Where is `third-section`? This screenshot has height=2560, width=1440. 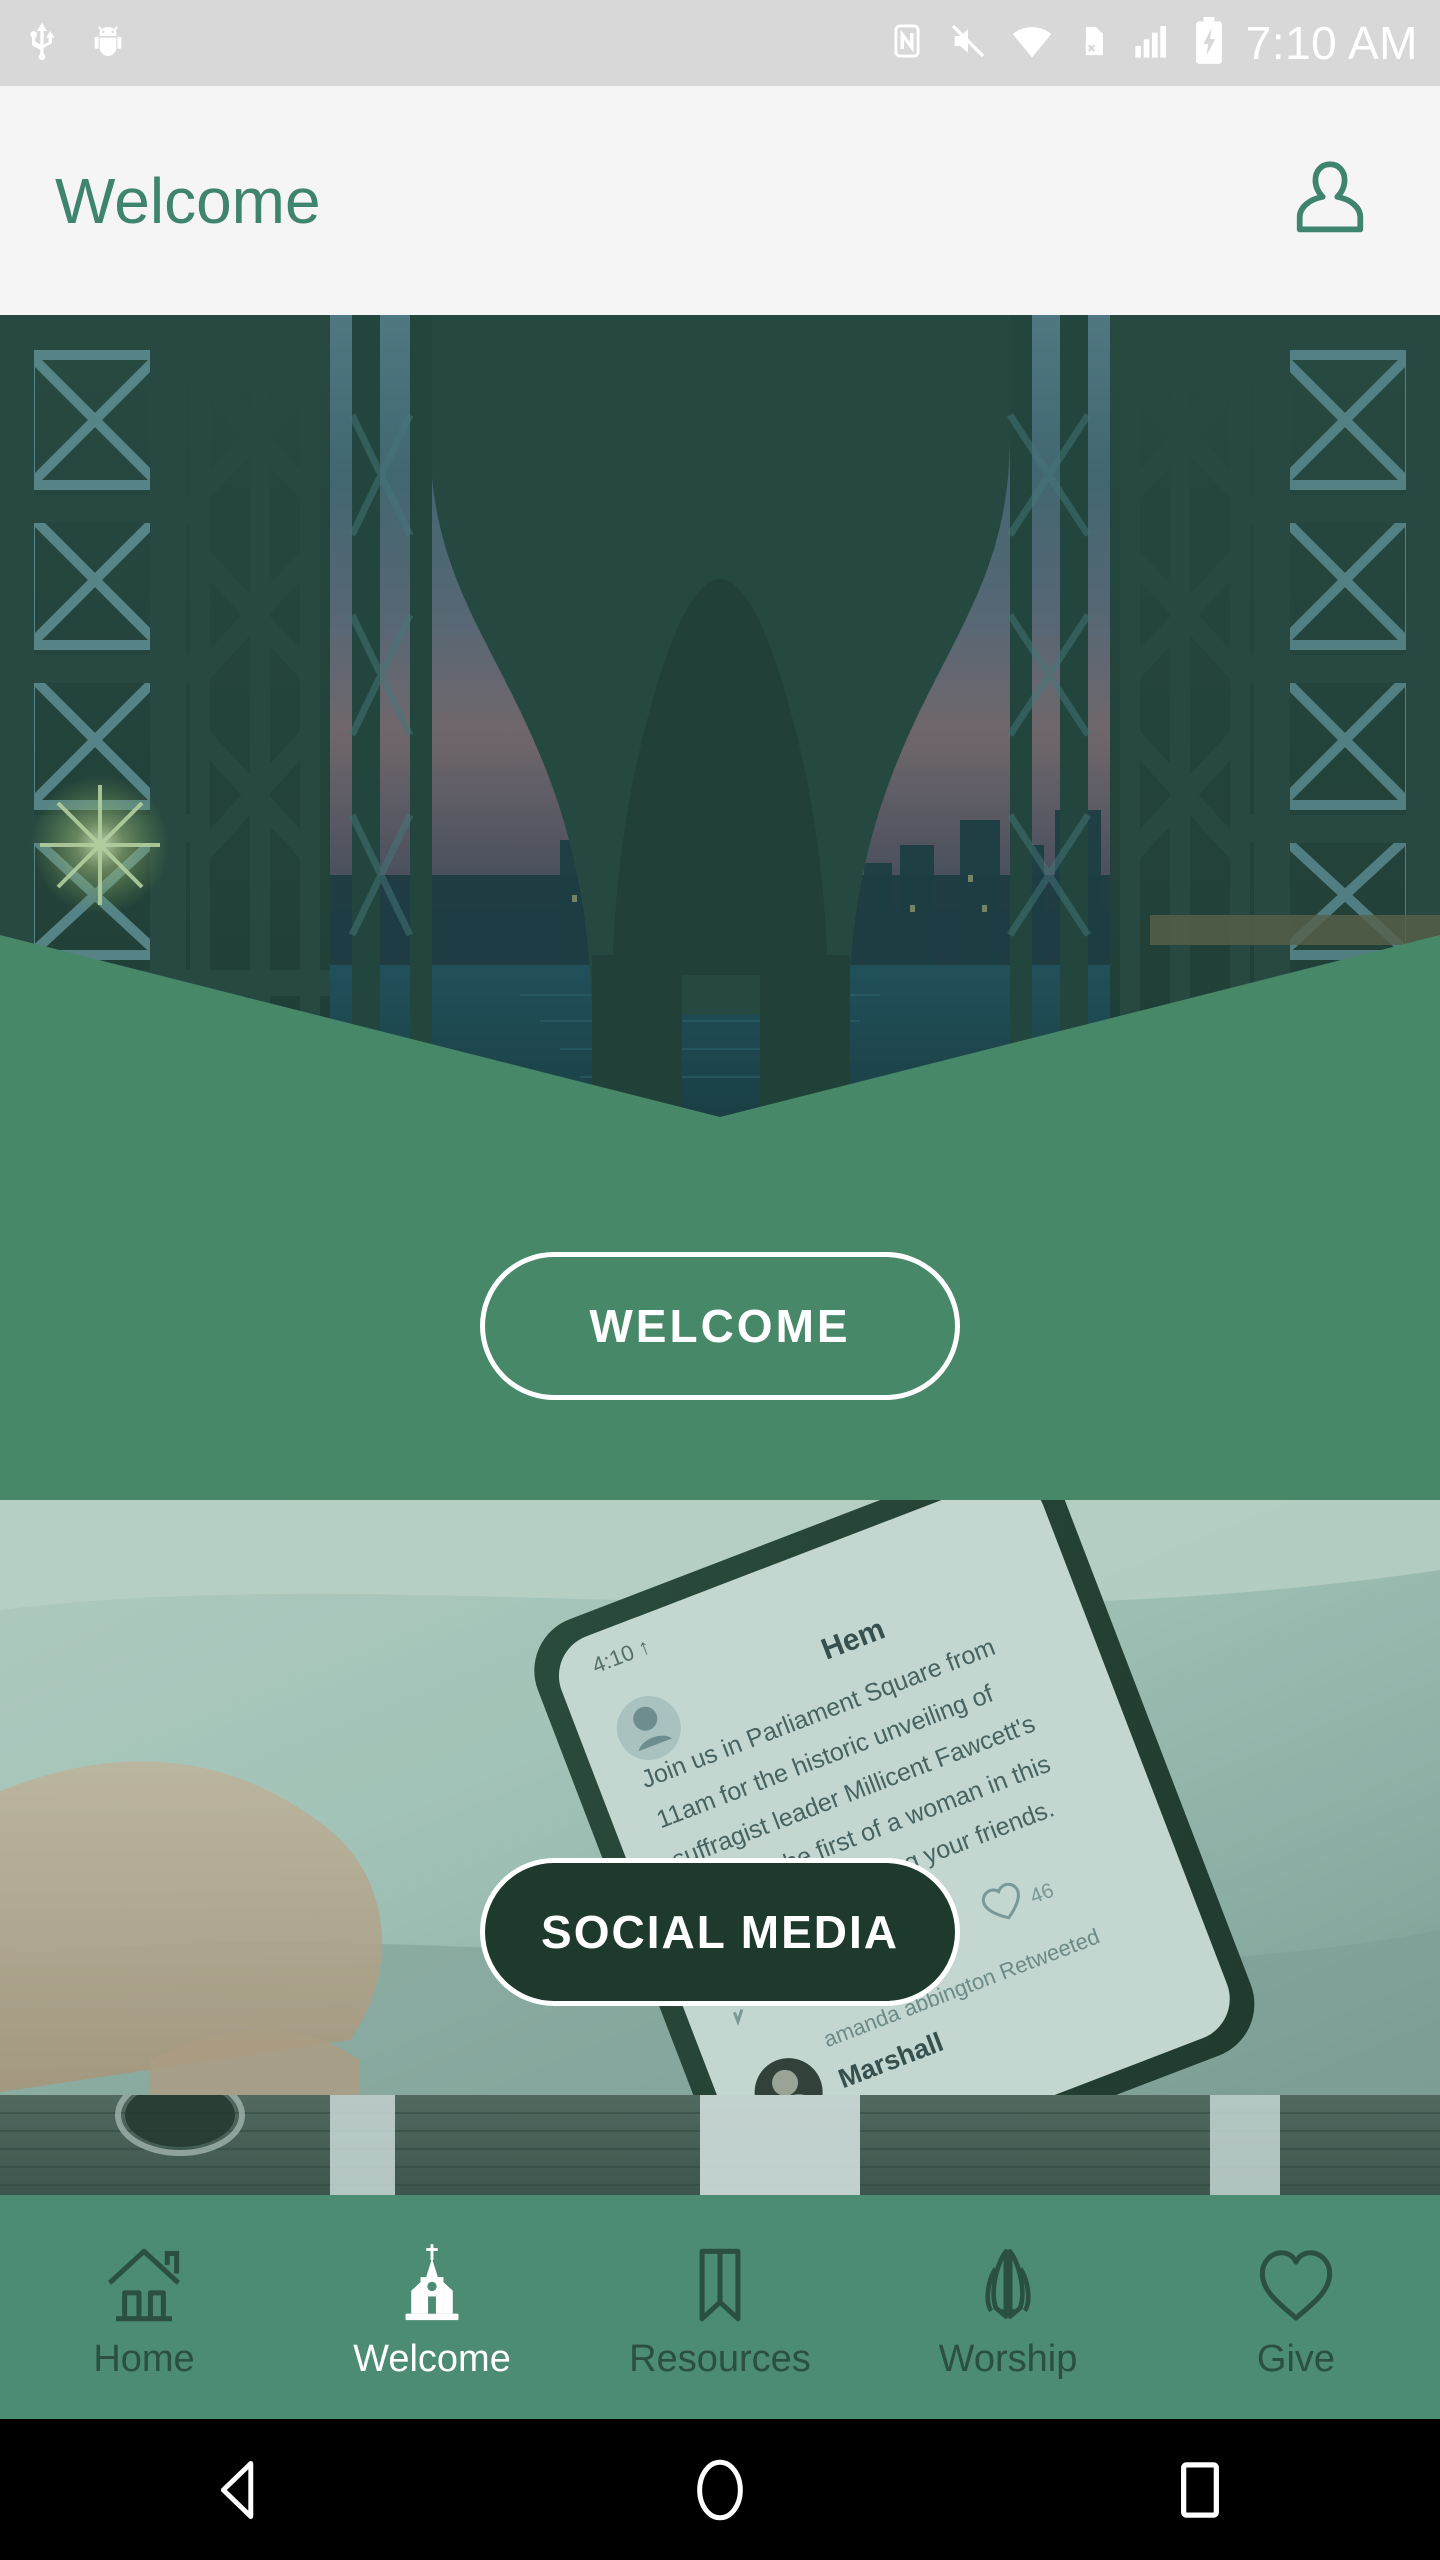
third-section is located at coordinates (720, 2145).